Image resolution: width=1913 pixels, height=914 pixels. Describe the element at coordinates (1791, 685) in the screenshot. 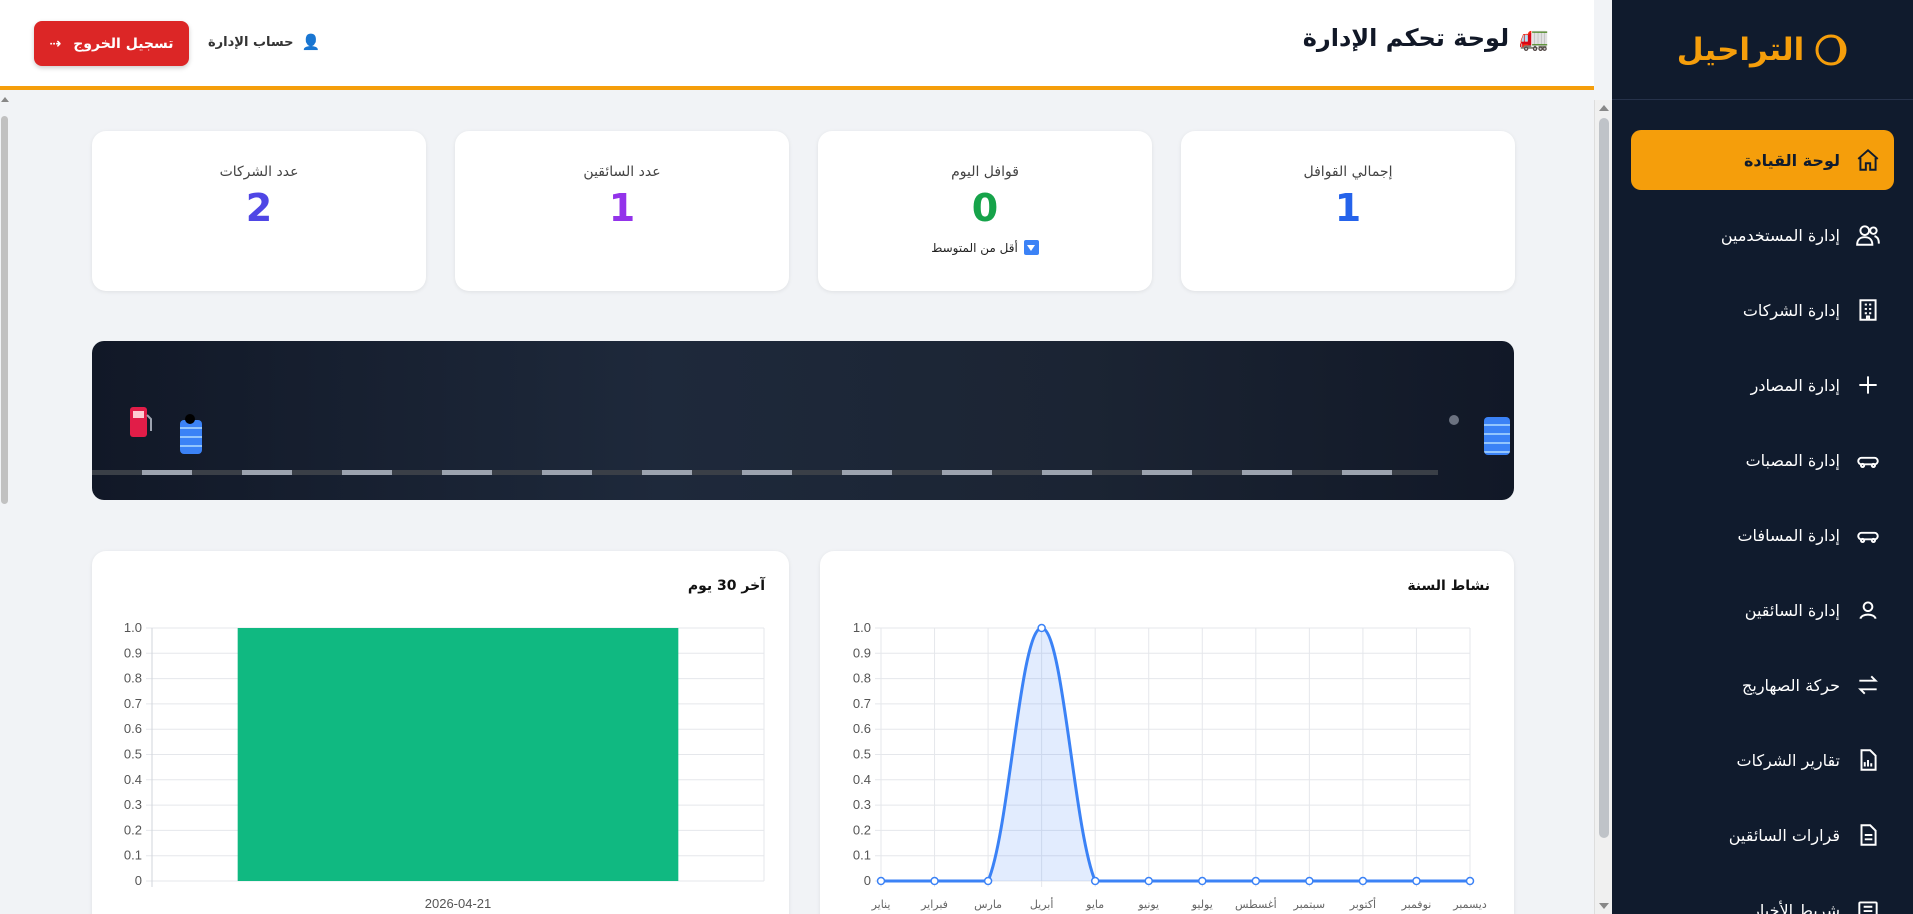

I see `sidebar-item-label: حركة الصهاريج` at that location.